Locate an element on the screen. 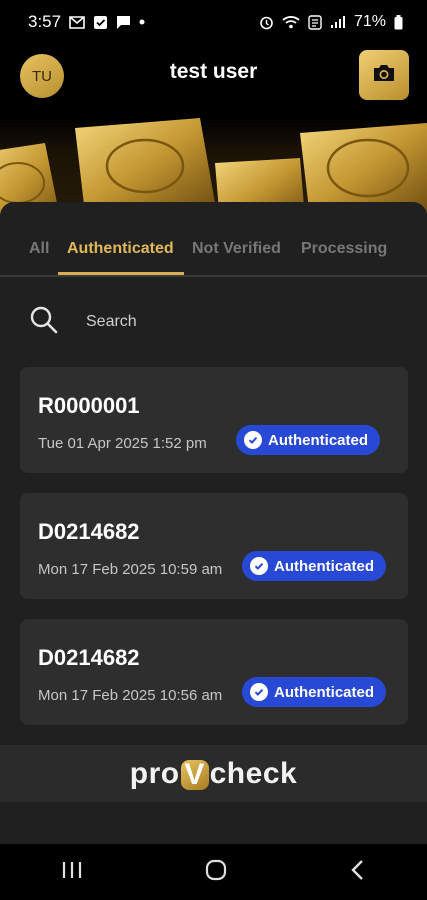  brand-mark: V is located at coordinates (194, 774).